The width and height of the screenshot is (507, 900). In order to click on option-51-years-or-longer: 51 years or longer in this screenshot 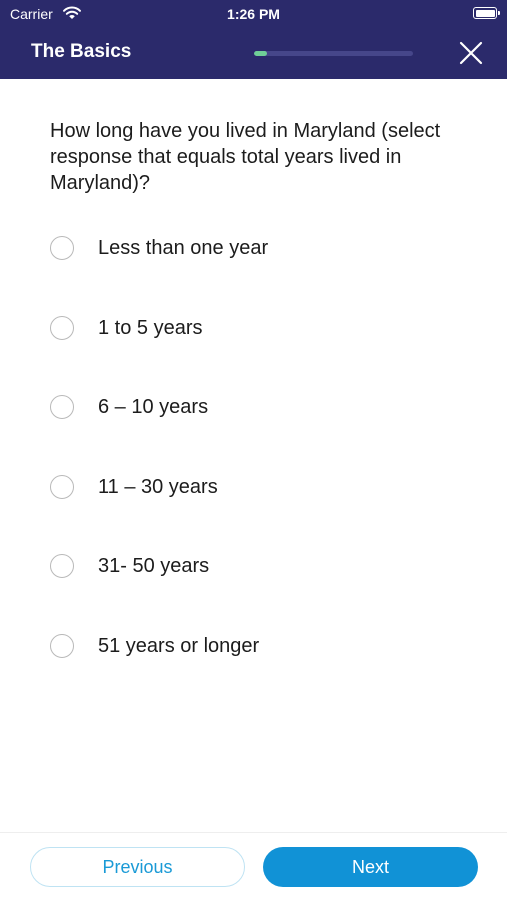, I will do `click(258, 646)`.